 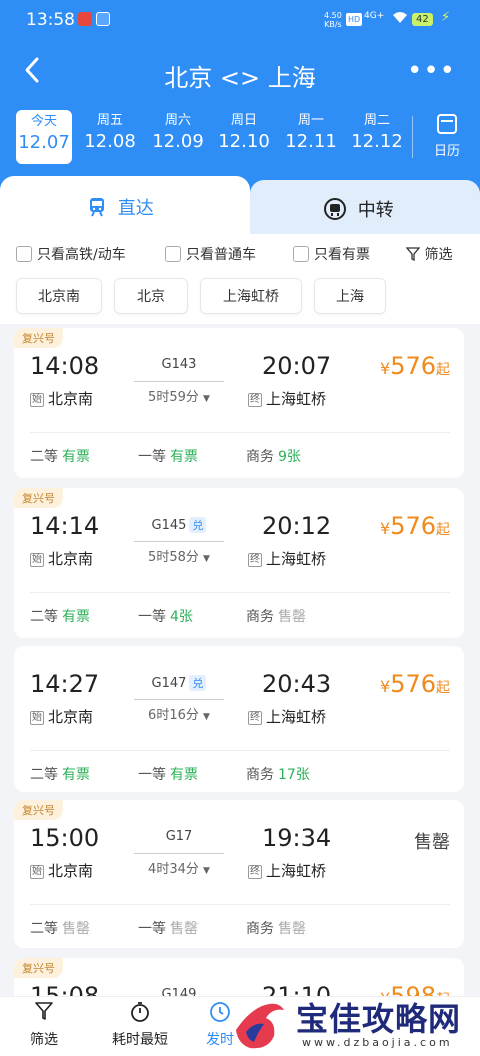 I want to click on train-icon, so click(x=97, y=209).